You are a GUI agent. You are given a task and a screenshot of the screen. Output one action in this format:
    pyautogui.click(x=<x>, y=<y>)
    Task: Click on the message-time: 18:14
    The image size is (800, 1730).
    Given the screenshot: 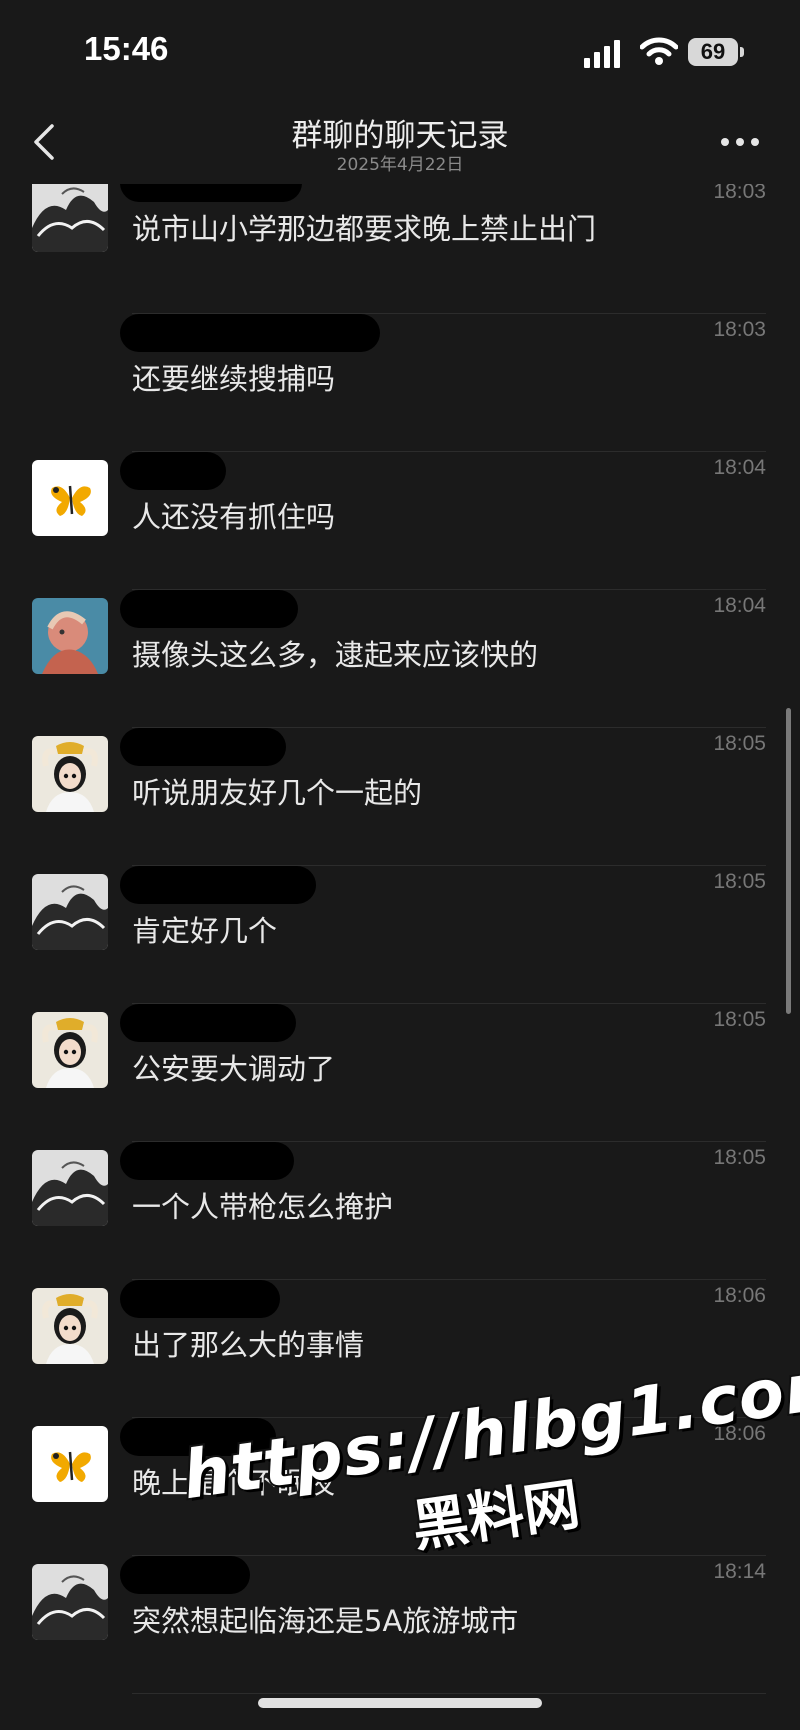 What is the action you would take?
    pyautogui.click(x=739, y=1571)
    